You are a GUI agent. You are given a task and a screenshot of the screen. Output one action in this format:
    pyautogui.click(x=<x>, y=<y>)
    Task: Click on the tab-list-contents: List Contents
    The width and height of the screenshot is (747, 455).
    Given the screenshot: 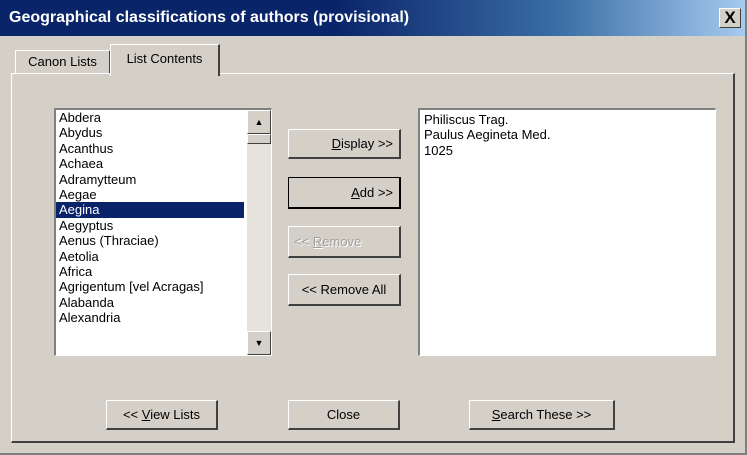 What is the action you would take?
    pyautogui.click(x=165, y=60)
    